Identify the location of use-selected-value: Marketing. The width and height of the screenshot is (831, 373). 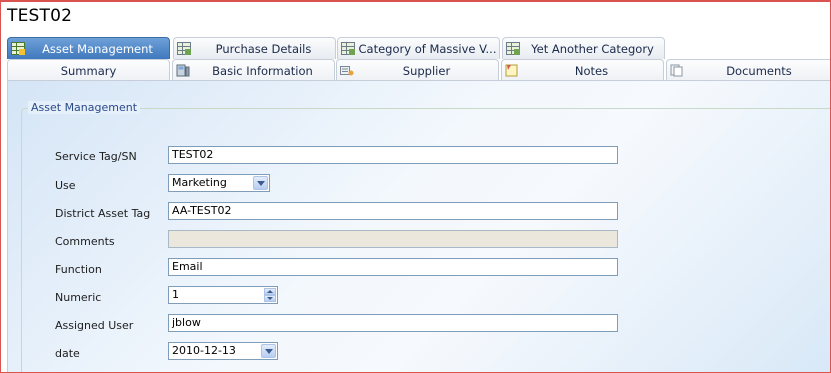
(199, 182).